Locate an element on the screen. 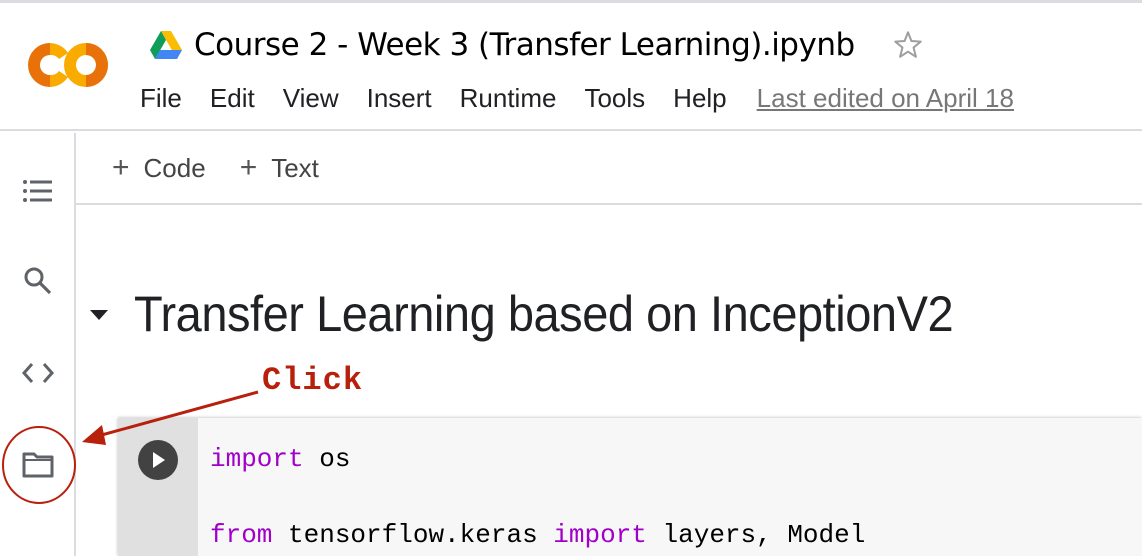 Image resolution: width=1142 pixels, height=556 pixels. heading-text: Transfer Learning based on InceptionV2 is located at coordinates (544, 314).